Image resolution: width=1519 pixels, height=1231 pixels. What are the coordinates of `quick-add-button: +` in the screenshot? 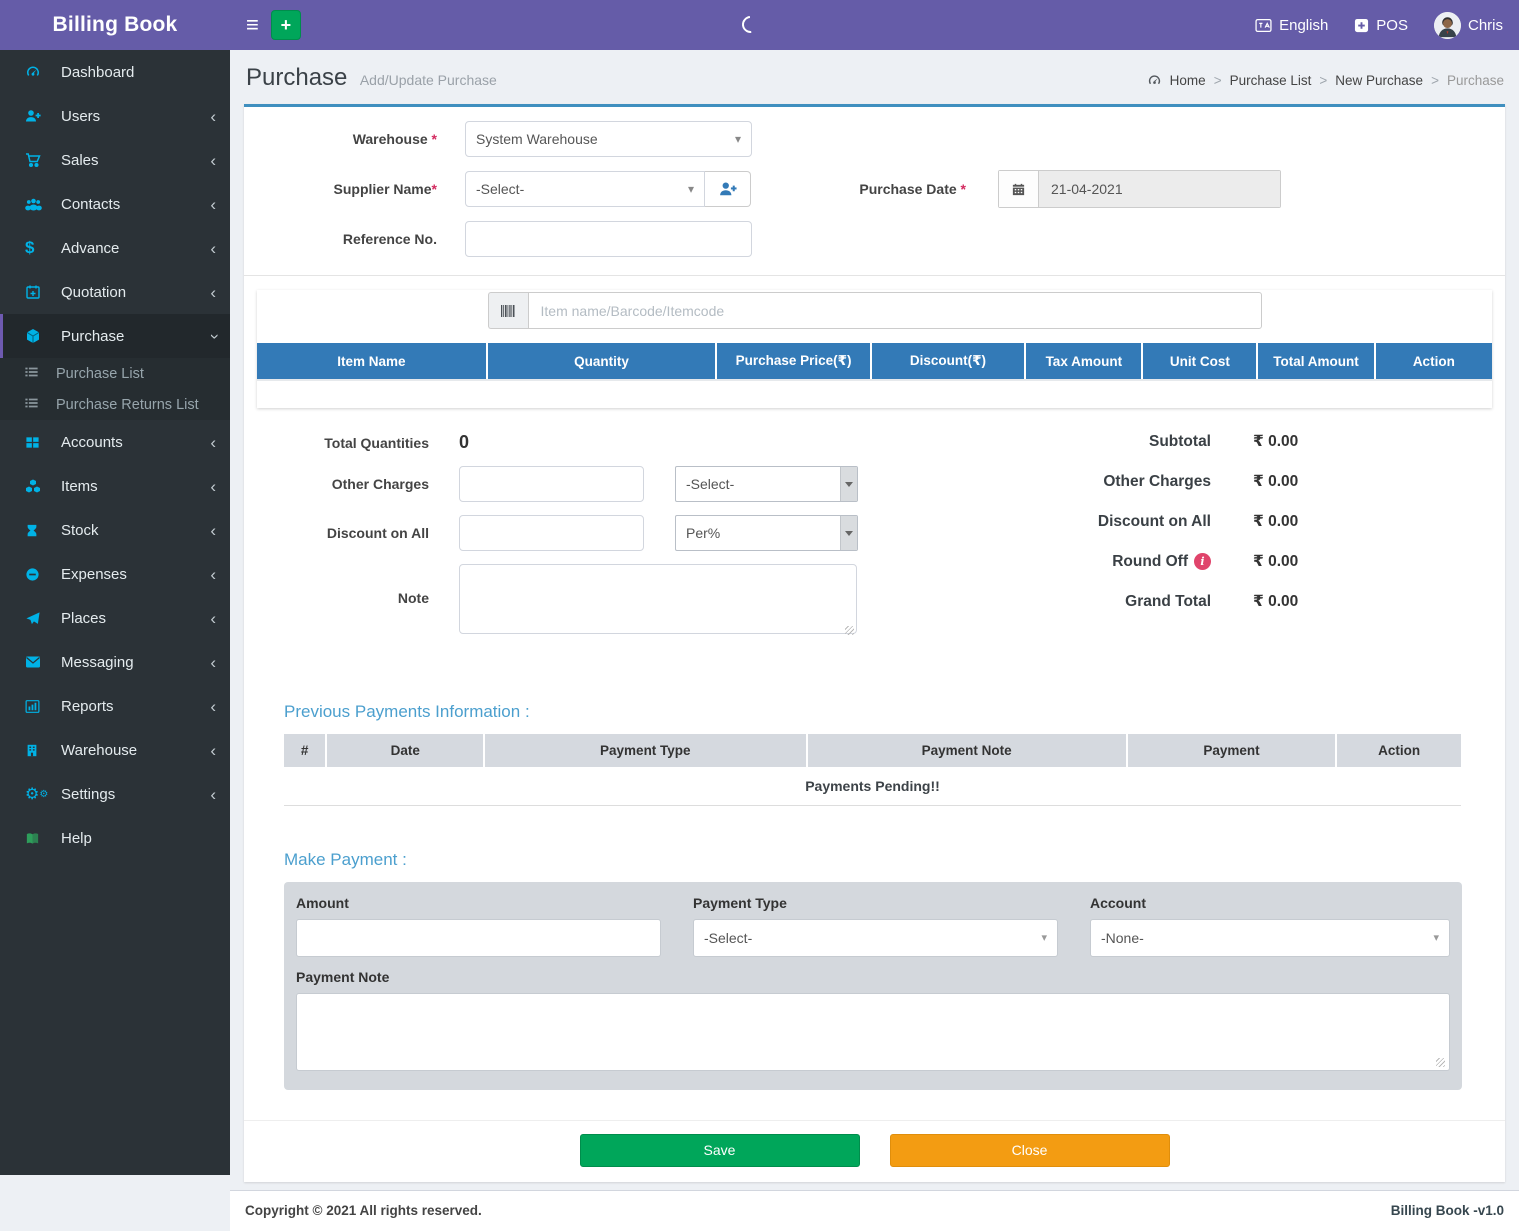 It's located at (285, 25).